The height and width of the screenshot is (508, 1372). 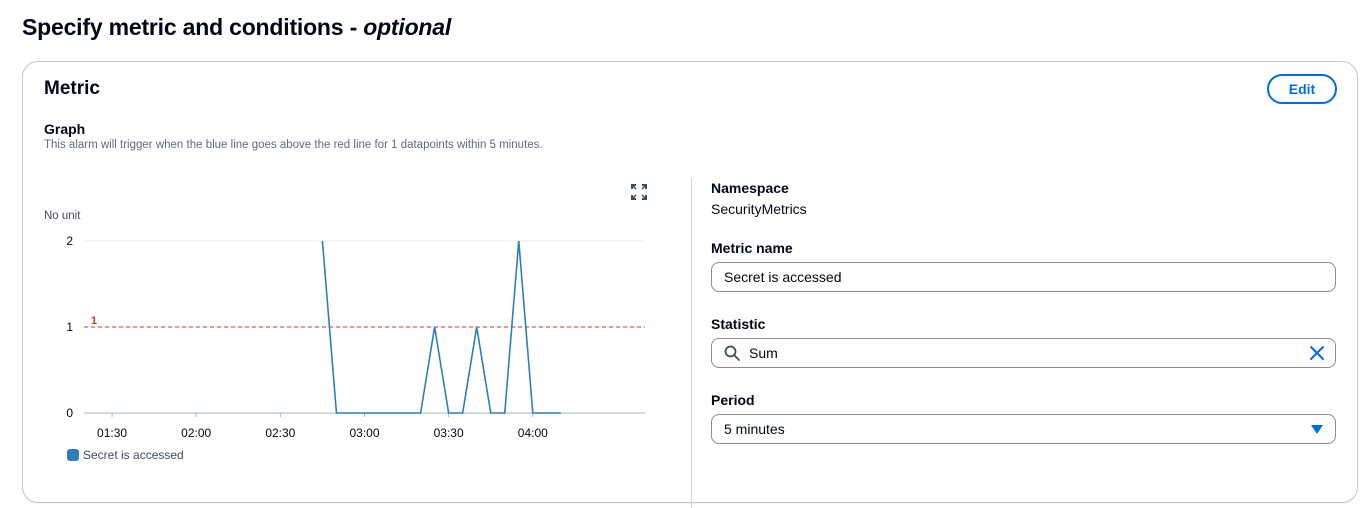 I want to click on divider, so click(x=691, y=343).